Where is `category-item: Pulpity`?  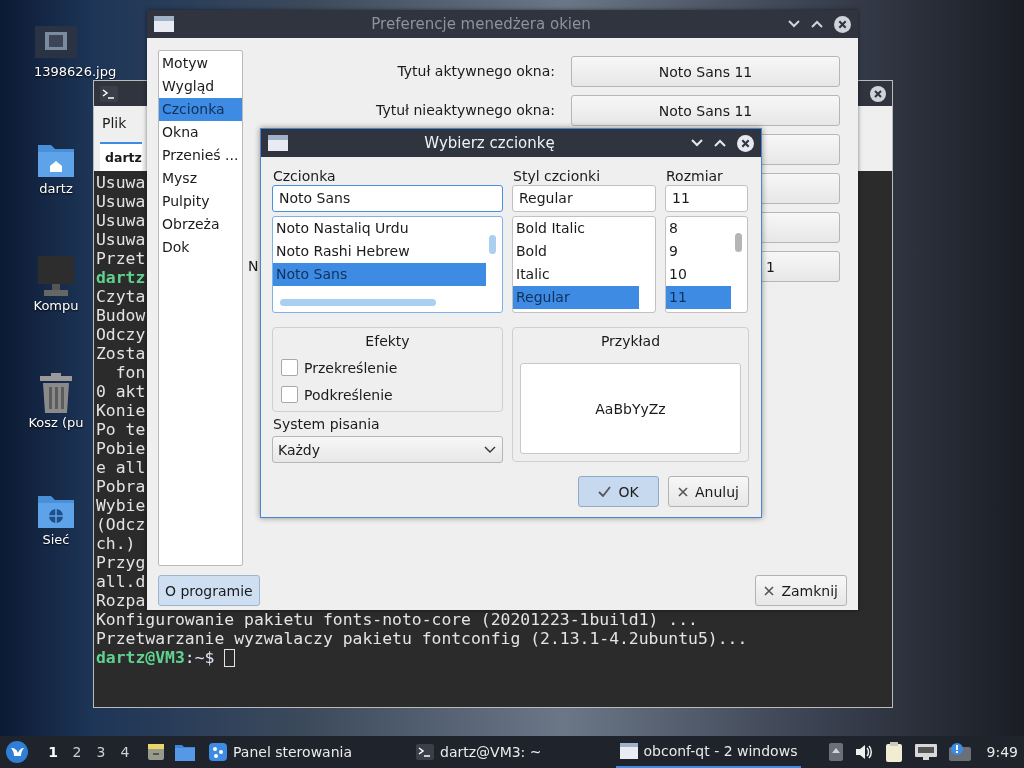
category-item: Pulpity is located at coordinates (200, 201).